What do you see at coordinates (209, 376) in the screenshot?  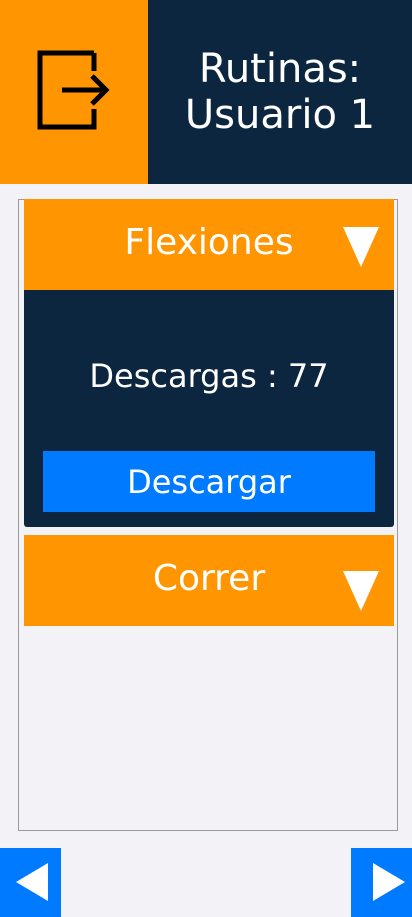 I see `downloads-count: Descargas : 77` at bounding box center [209, 376].